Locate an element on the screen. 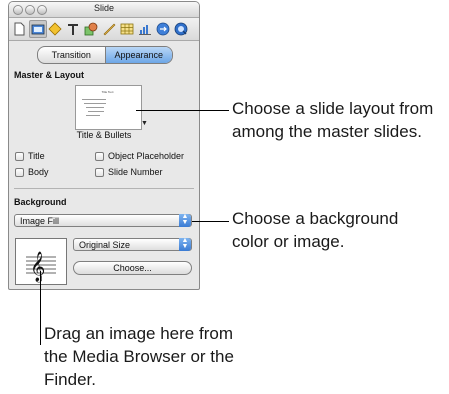 The image size is (449, 394). image-well-callout-line2: the Media Browser or the is located at coordinates (139, 356).